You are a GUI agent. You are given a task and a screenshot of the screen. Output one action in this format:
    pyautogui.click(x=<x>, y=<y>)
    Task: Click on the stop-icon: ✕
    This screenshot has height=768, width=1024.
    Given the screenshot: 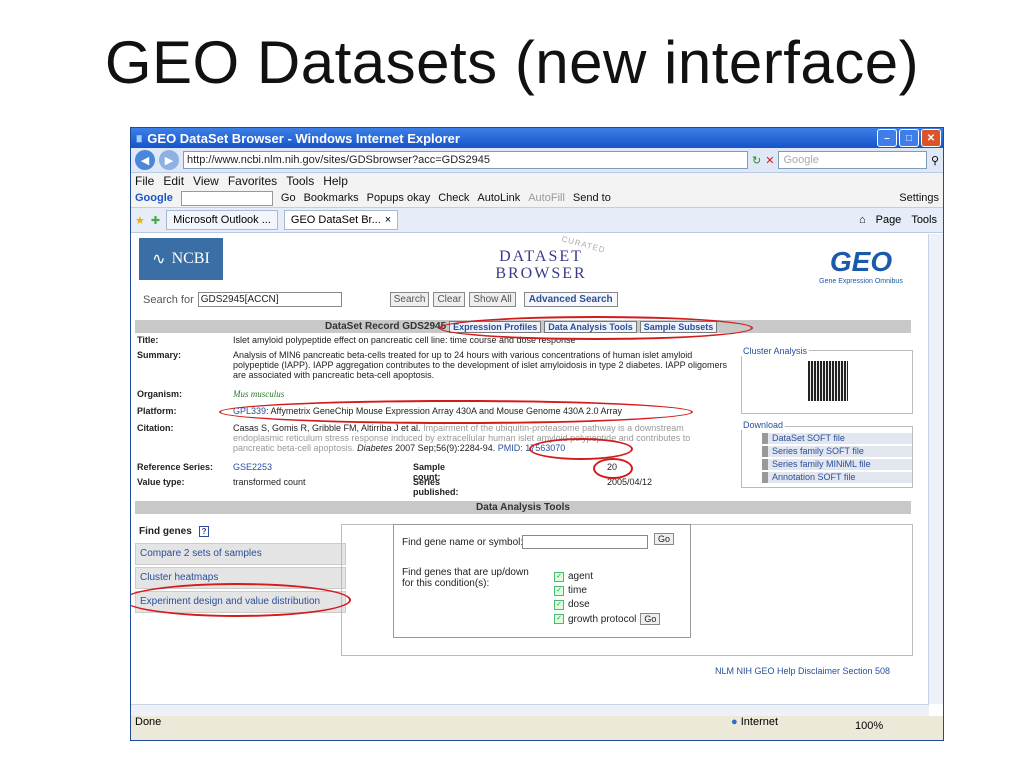 What is the action you would take?
    pyautogui.click(x=769, y=160)
    